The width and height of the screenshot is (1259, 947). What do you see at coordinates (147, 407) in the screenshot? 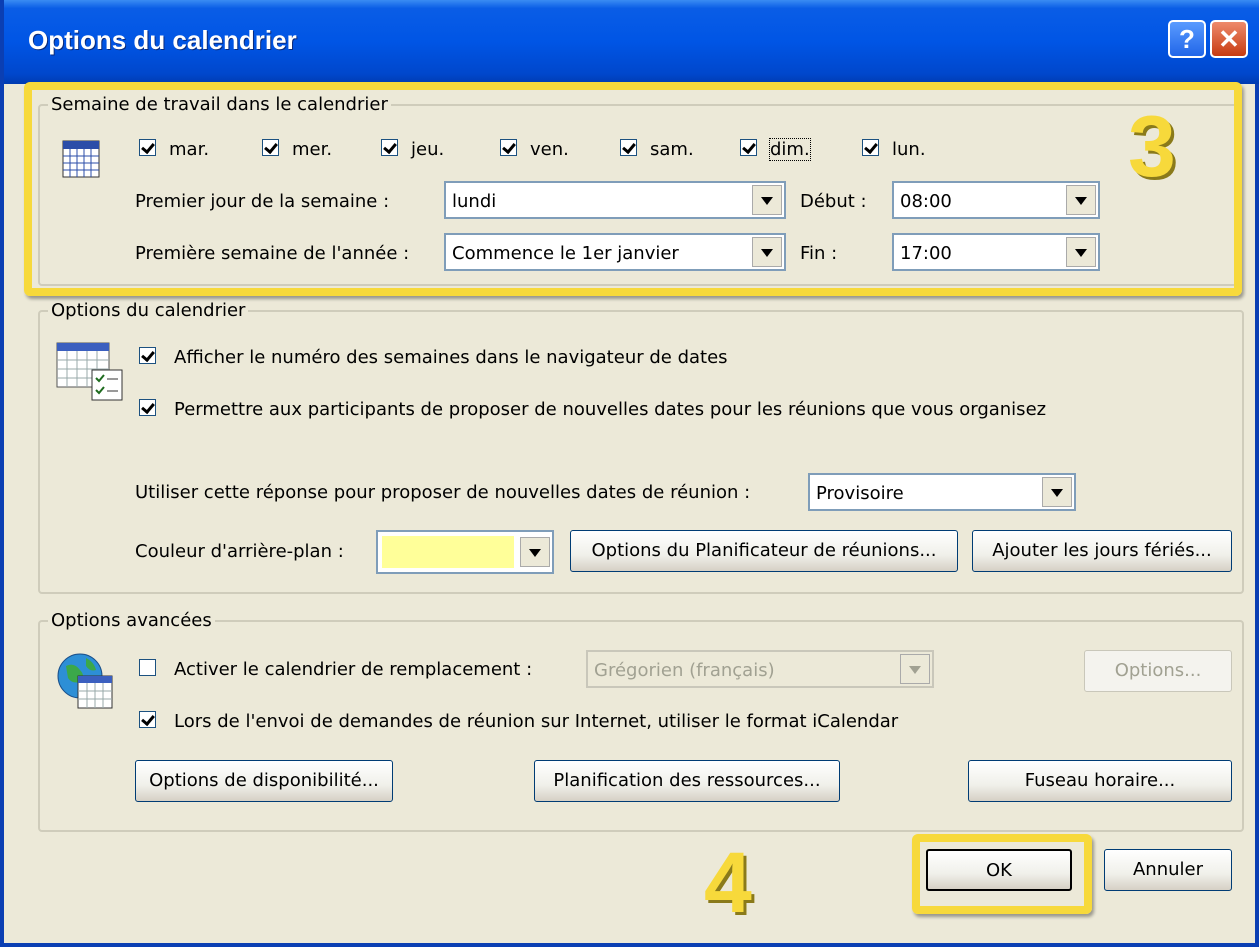
I see `checkbox-allow-propose` at bounding box center [147, 407].